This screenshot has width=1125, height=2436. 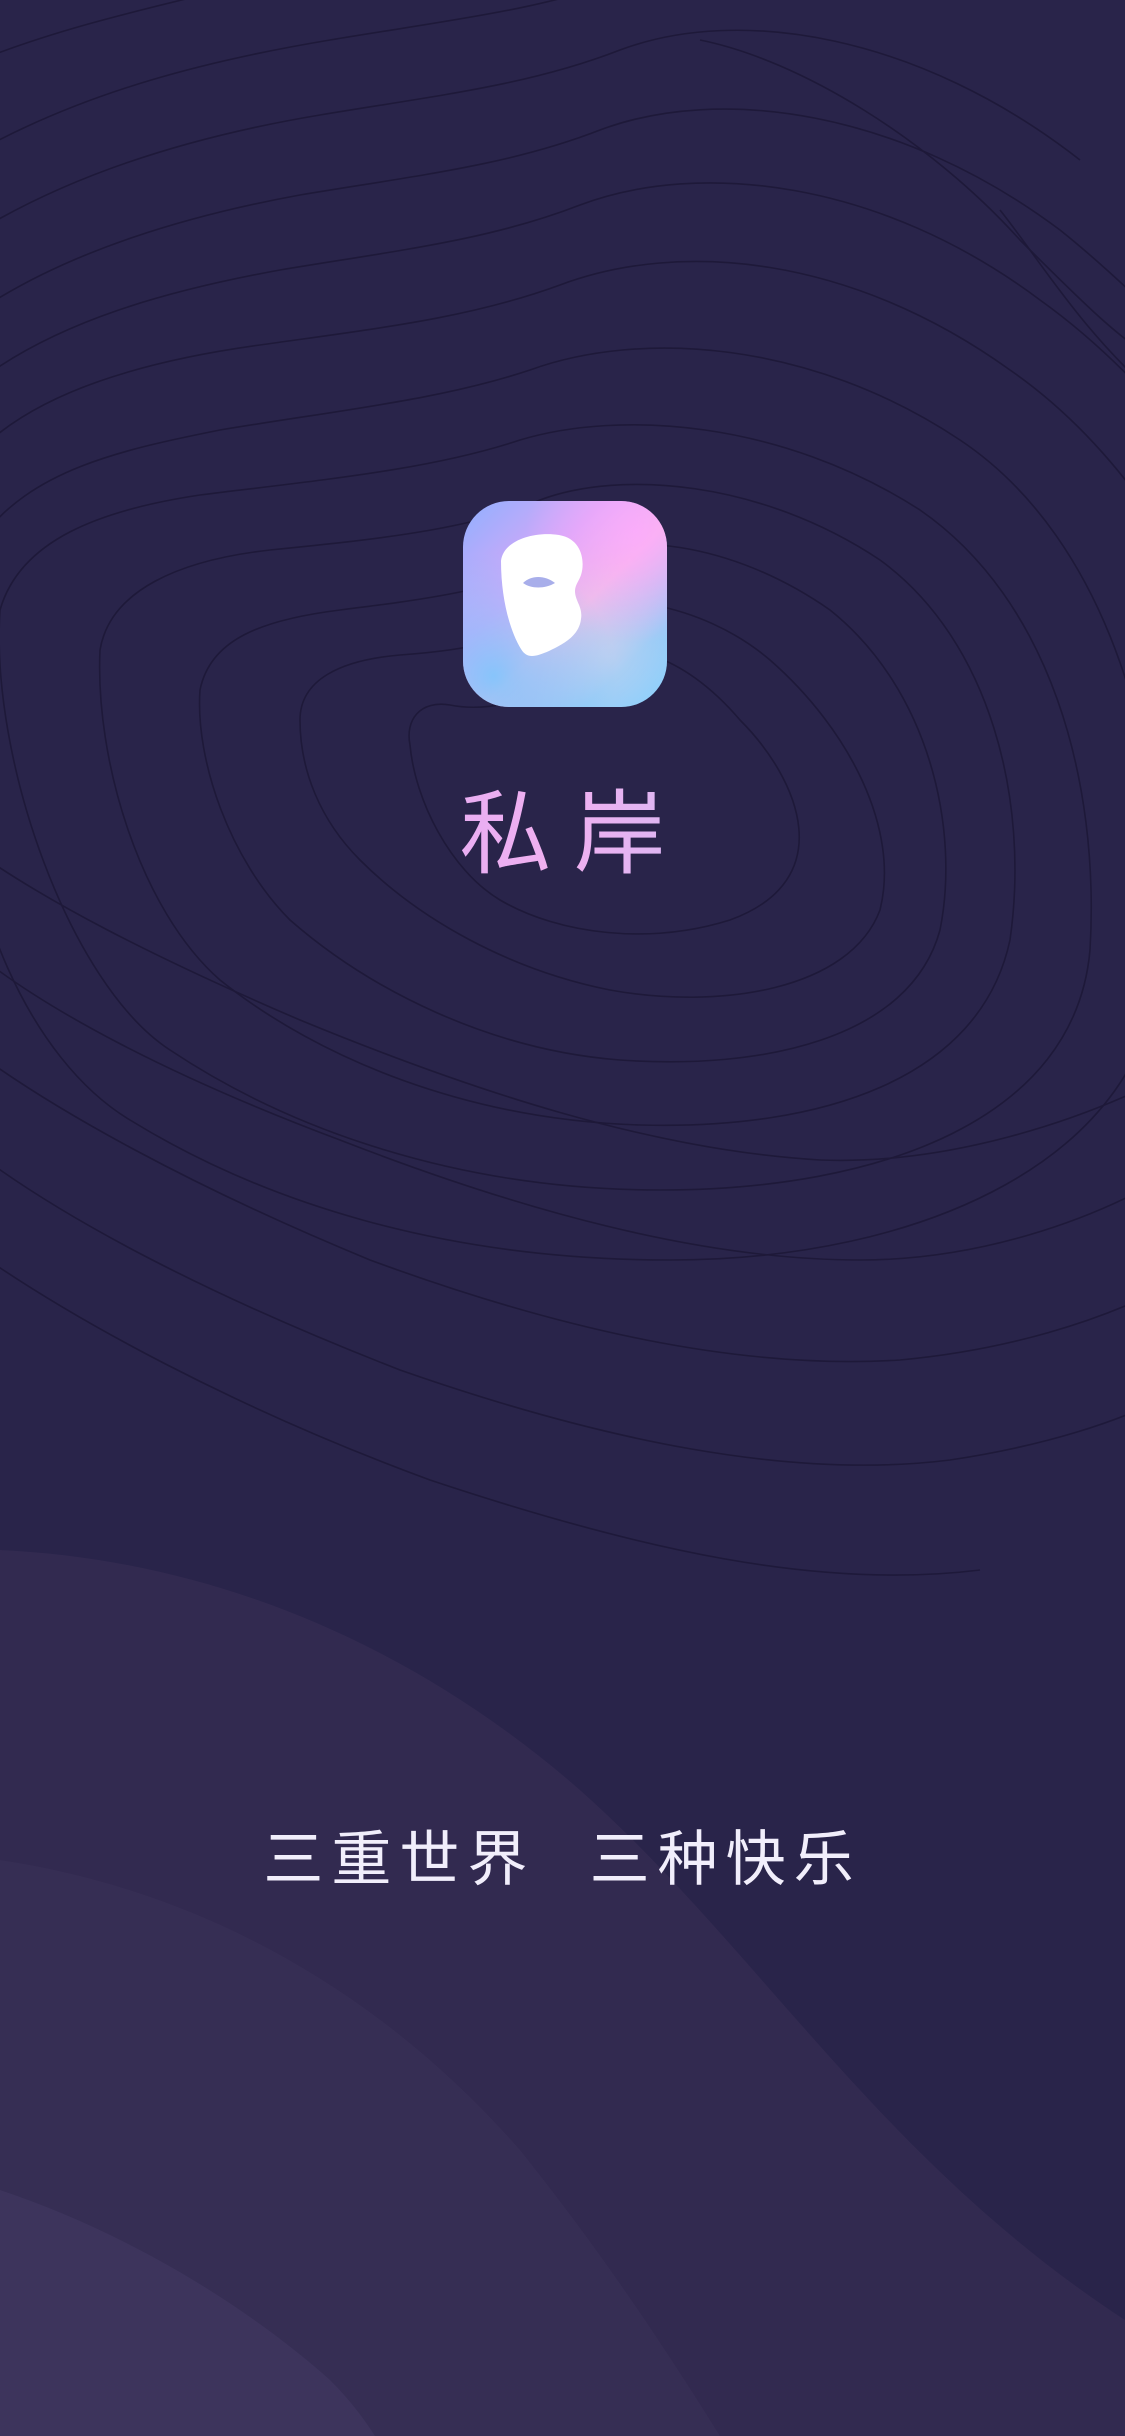 I want to click on mask-logo-icon, so click(x=565, y=604).